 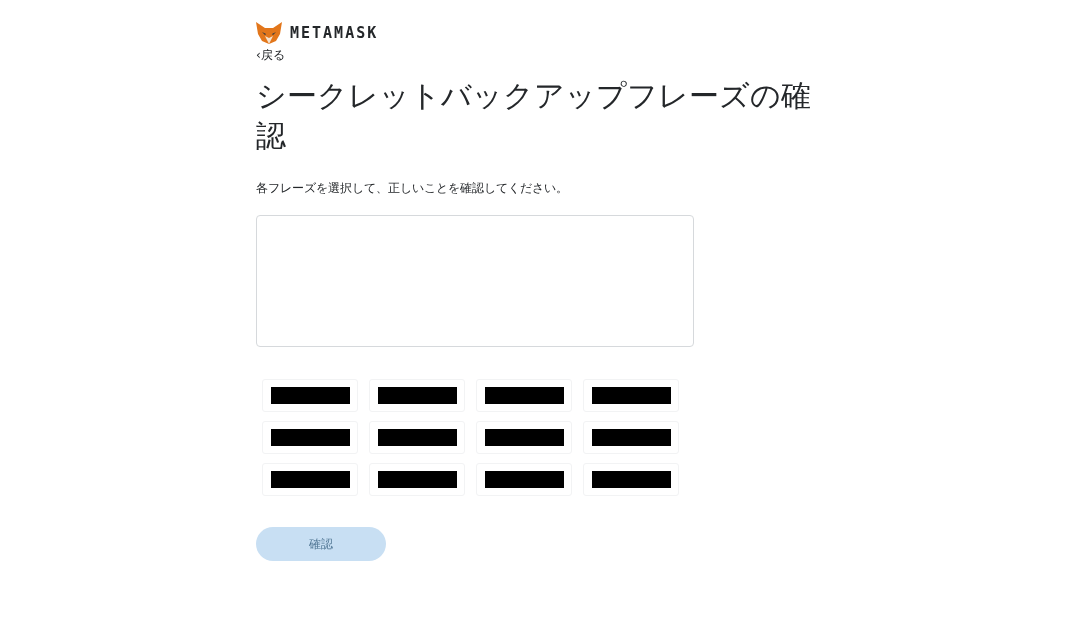 What do you see at coordinates (270, 55) in the screenshot?
I see `back-link: ‹戻る` at bounding box center [270, 55].